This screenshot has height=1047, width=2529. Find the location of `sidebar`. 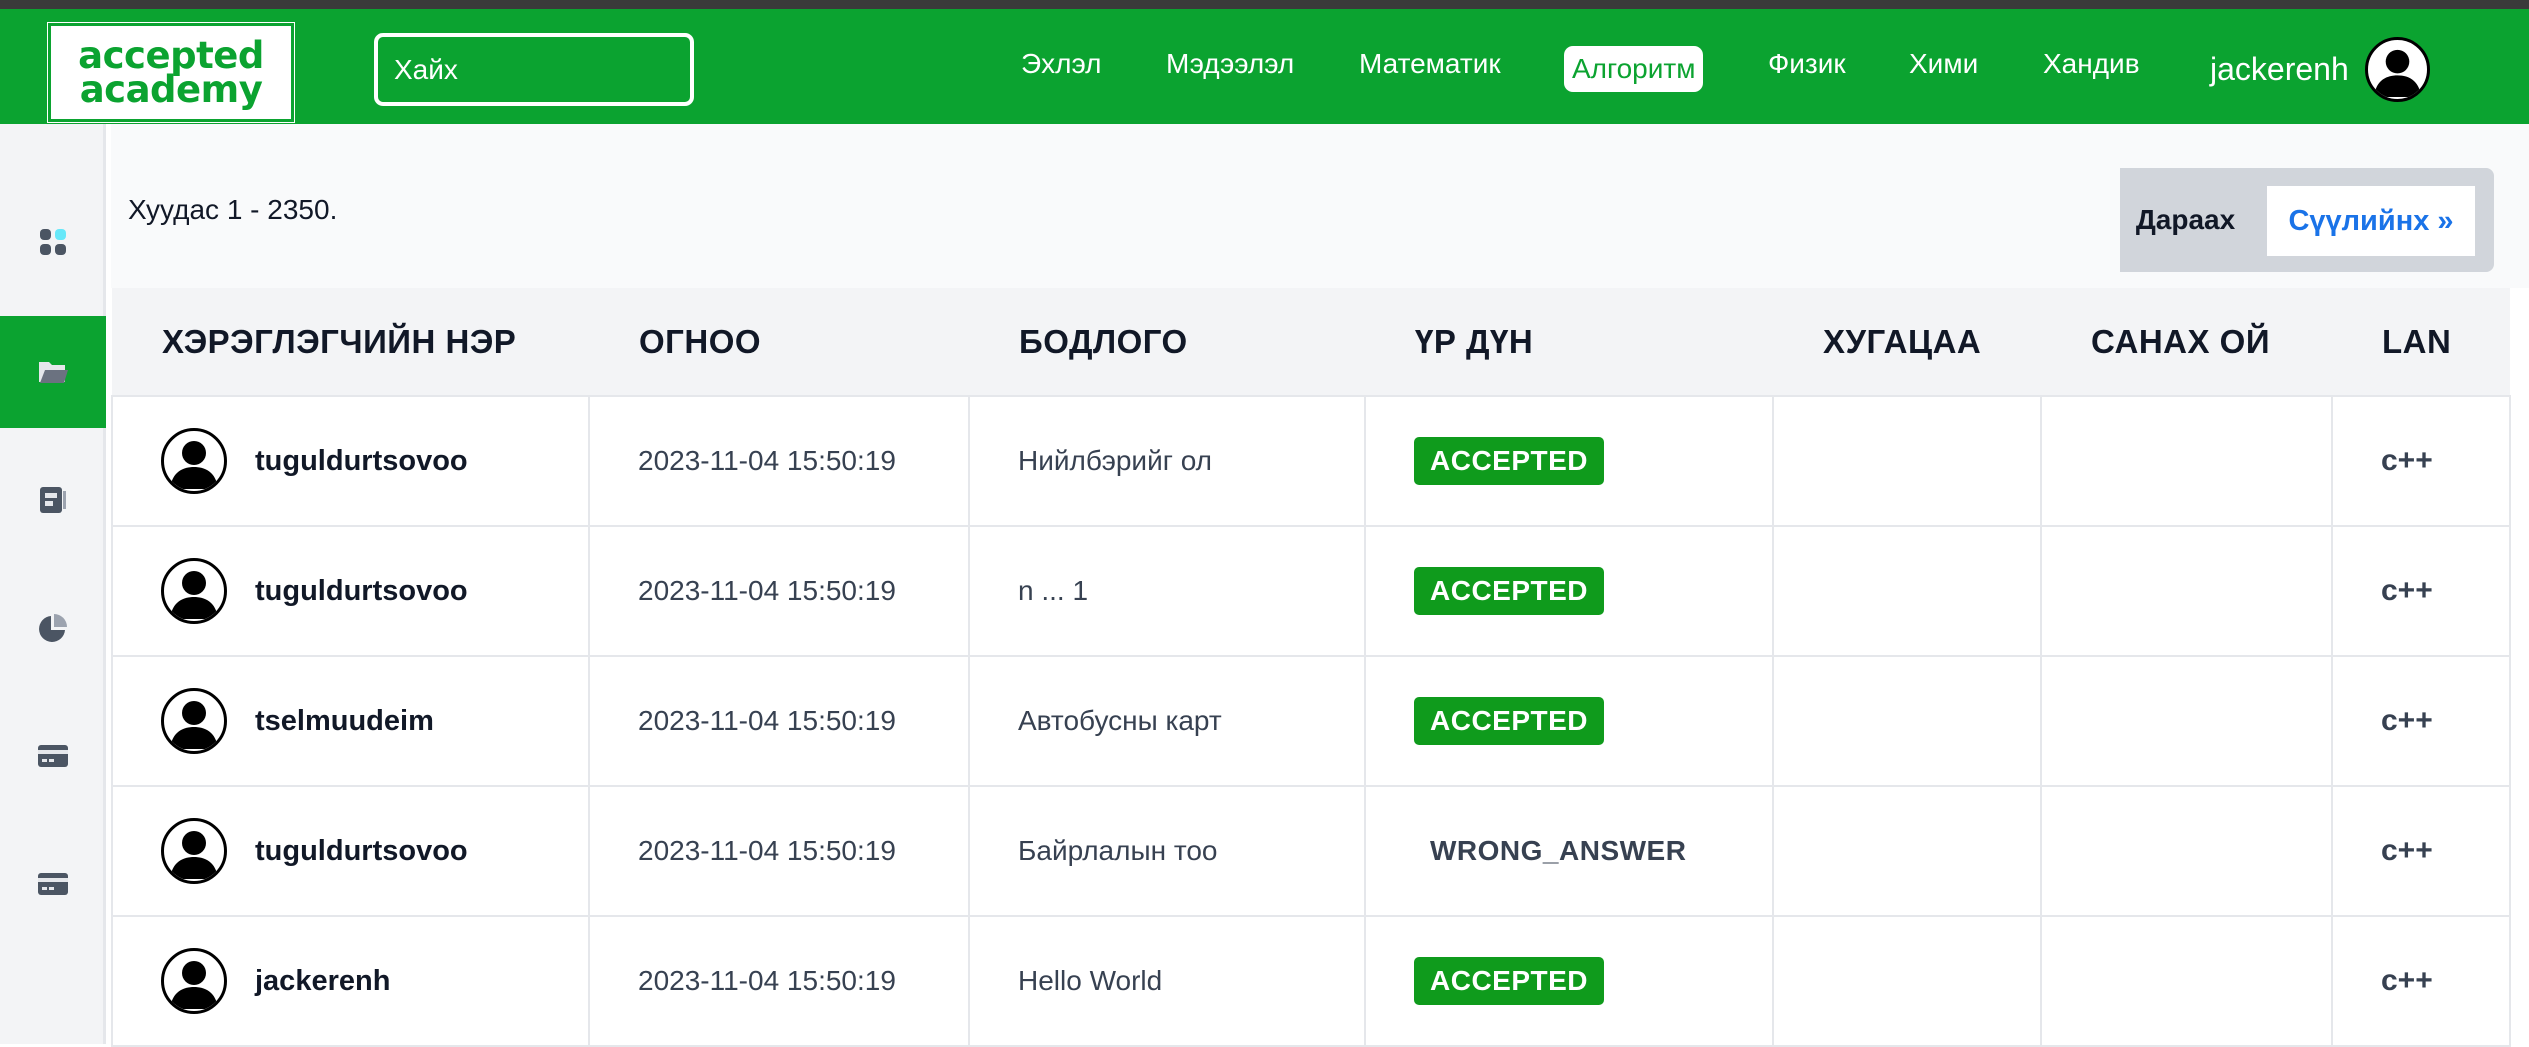

sidebar is located at coordinates (53, 584).